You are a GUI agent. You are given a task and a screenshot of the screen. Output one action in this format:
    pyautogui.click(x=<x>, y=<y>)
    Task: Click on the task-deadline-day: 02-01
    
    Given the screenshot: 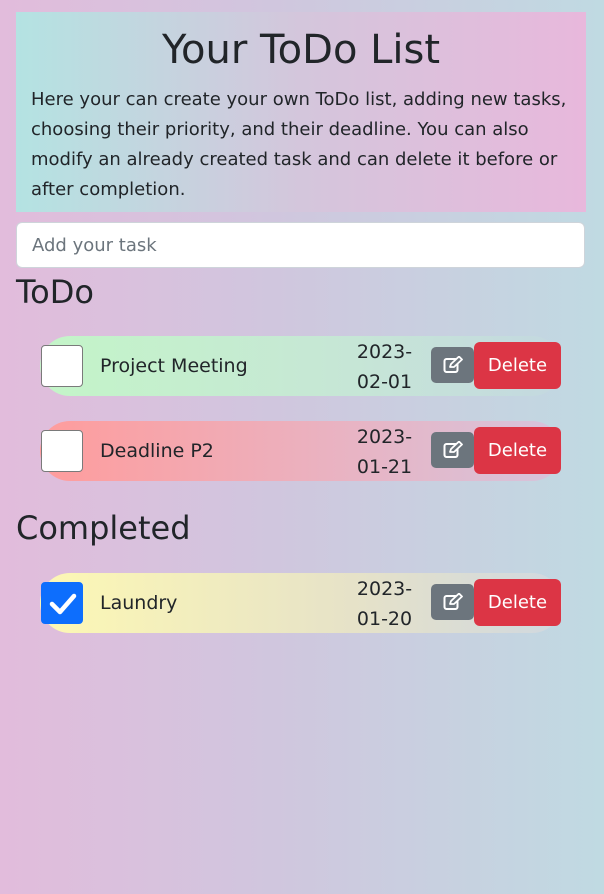 What is the action you would take?
    pyautogui.click(x=384, y=382)
    